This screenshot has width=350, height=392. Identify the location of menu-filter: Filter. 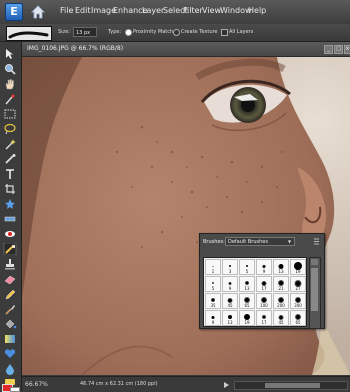
(193, 10).